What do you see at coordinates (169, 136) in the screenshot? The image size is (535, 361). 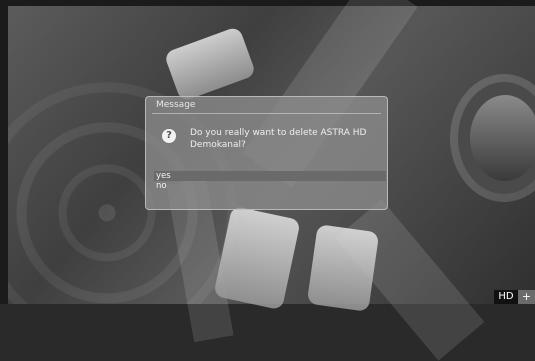 I see `question-icon: ?` at bounding box center [169, 136].